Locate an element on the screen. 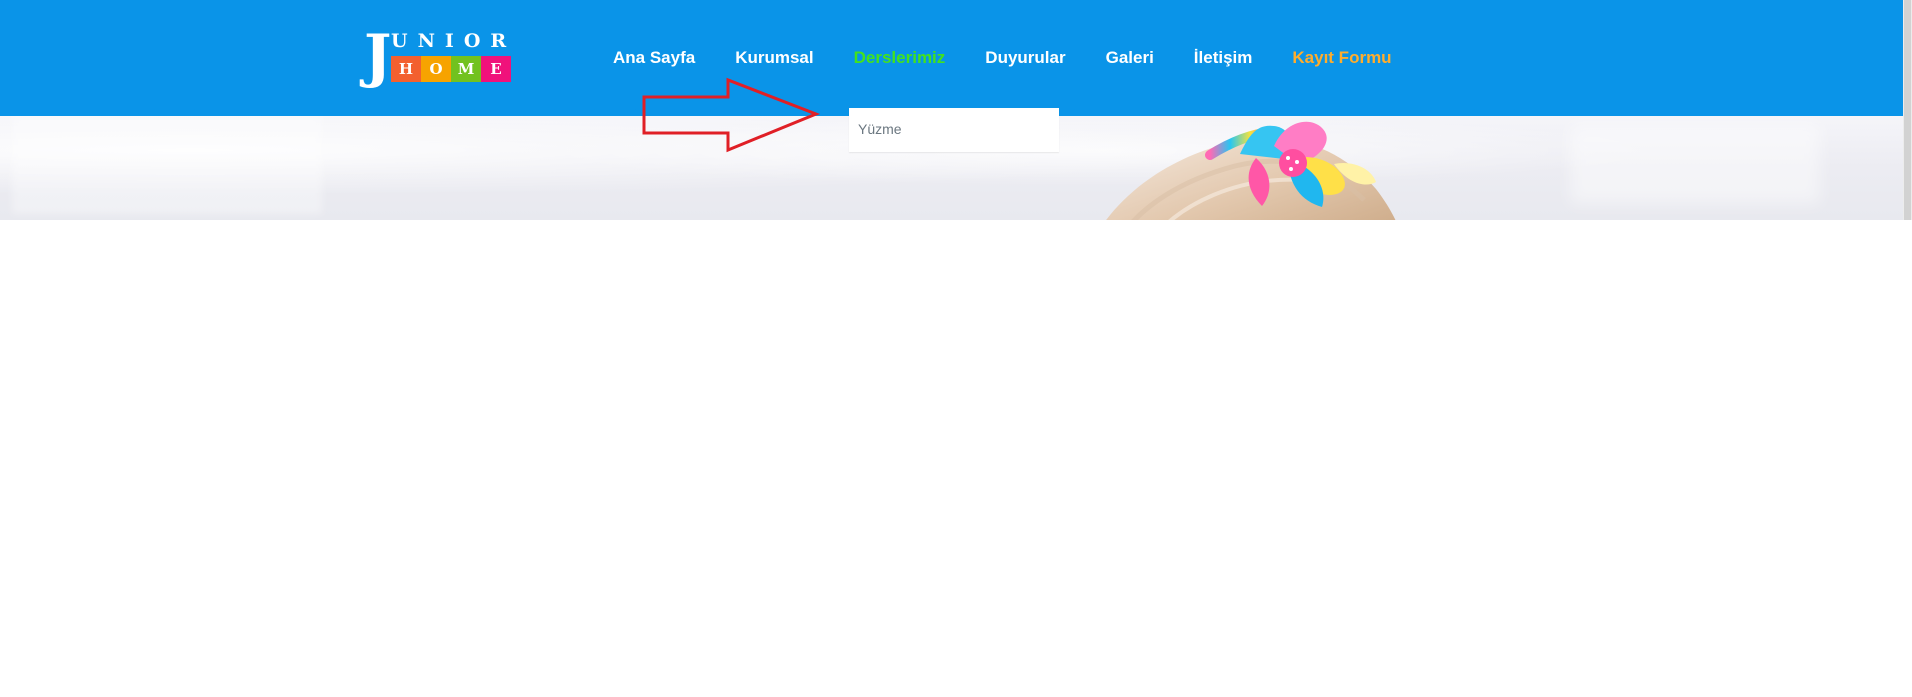  derslerimiz-dropdown: Yüzme is located at coordinates (954, 130).